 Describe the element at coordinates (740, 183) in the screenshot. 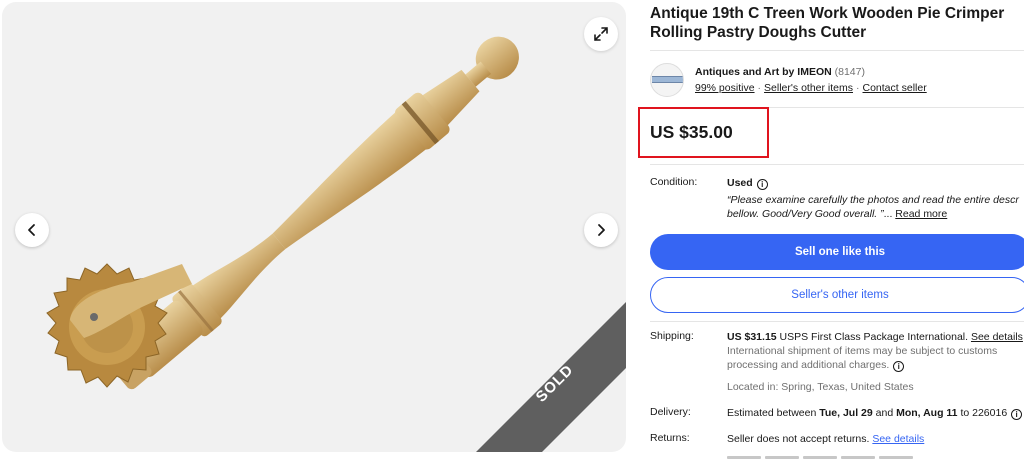

I see `condition-status: Used` at that location.